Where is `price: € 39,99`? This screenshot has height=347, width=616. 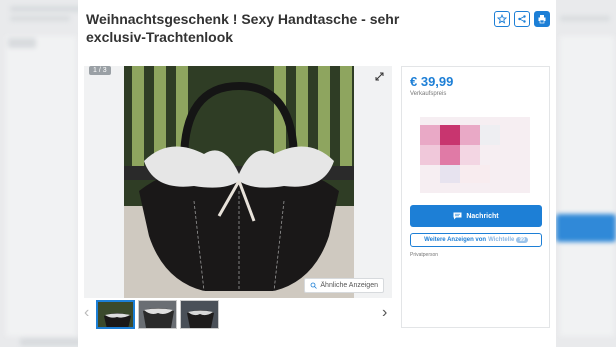
price: € 39,99 is located at coordinates (432, 81).